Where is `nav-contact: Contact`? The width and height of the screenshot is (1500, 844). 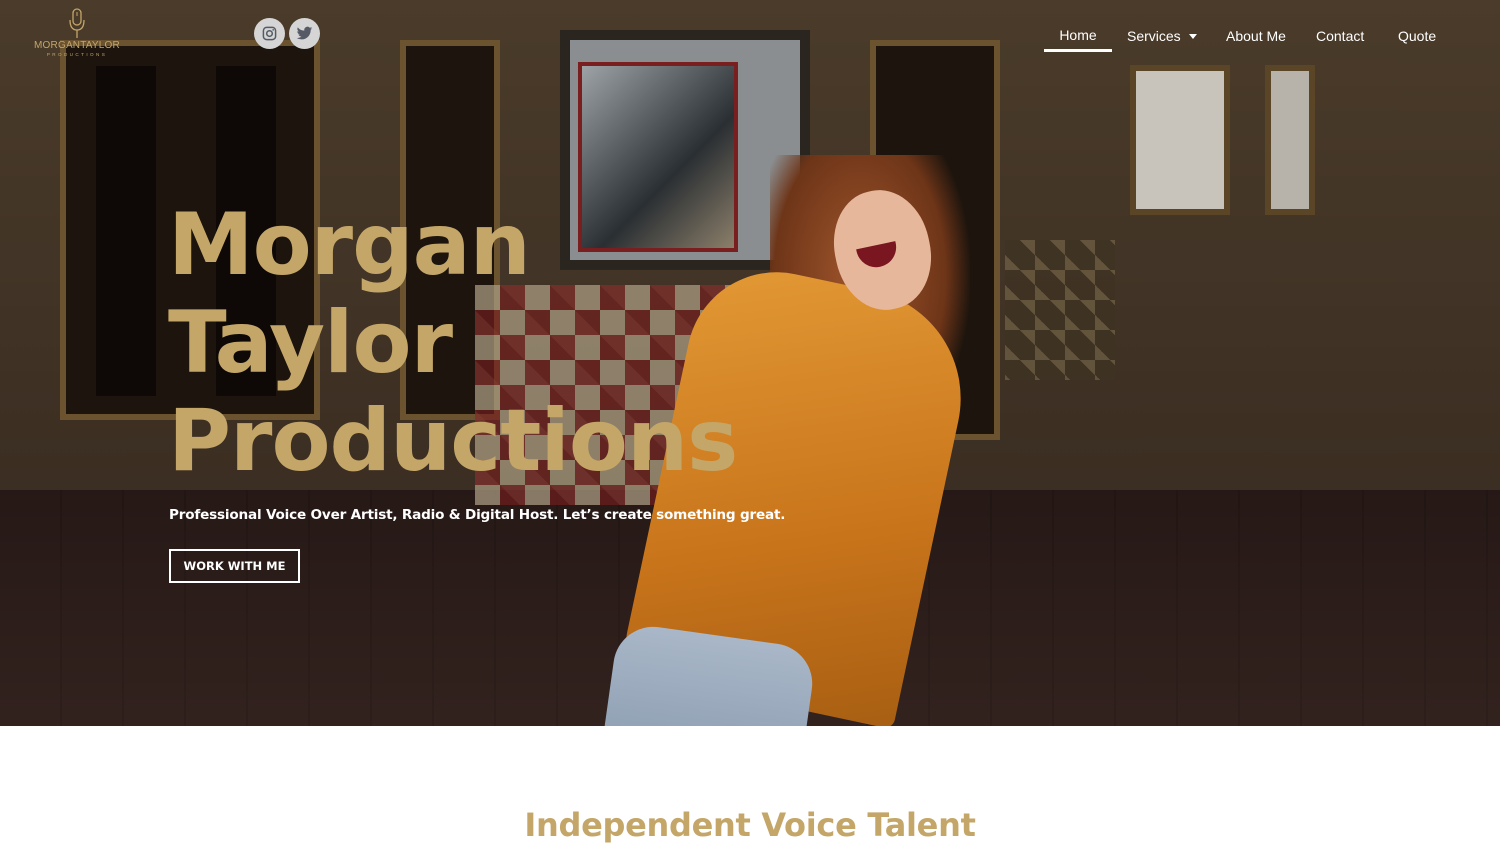
nav-contact: Contact is located at coordinates (1340, 36).